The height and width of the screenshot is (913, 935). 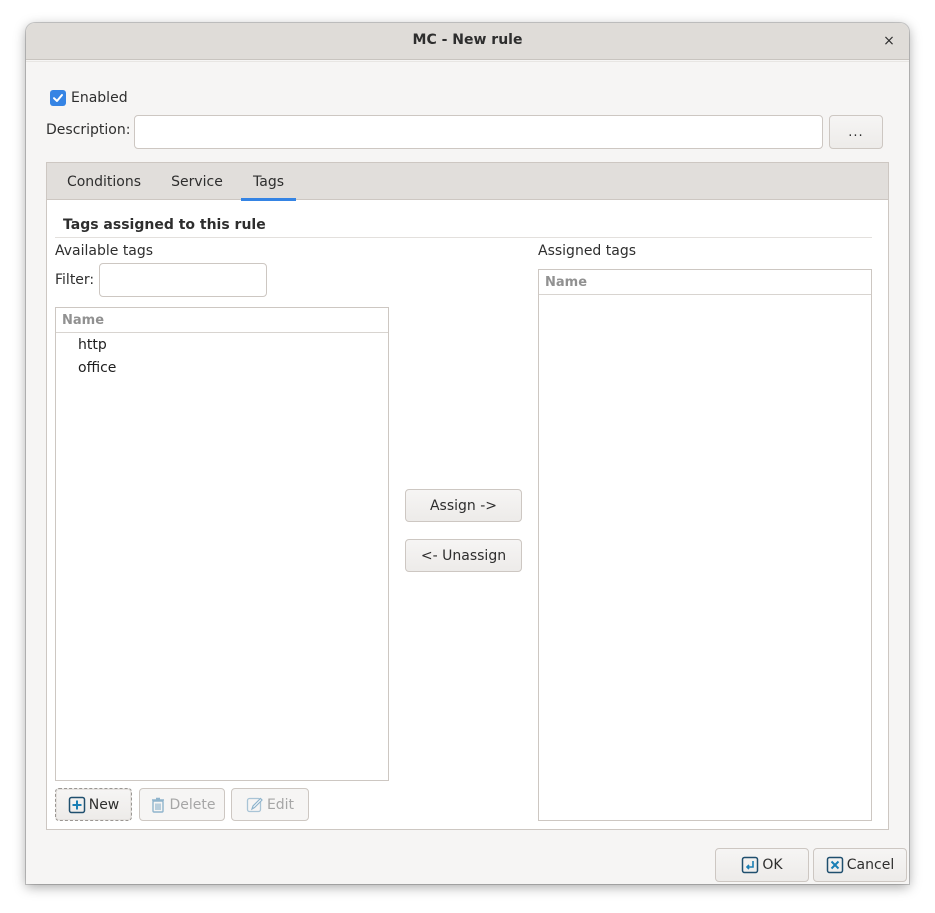 I want to click on tab-bar: Conditions Service Tags, so click(x=467, y=182).